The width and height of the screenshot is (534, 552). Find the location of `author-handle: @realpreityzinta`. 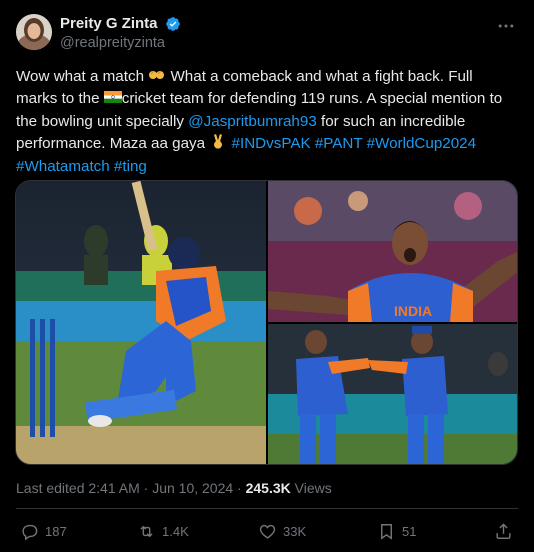

author-handle: @realpreityzinta is located at coordinates (120, 43).